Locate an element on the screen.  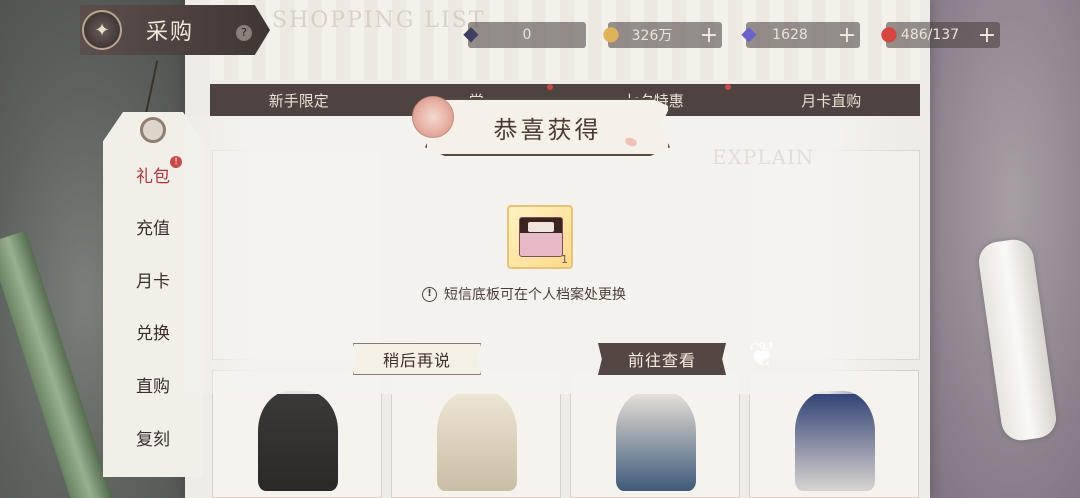
warning-icon: ! is located at coordinates (429, 294).